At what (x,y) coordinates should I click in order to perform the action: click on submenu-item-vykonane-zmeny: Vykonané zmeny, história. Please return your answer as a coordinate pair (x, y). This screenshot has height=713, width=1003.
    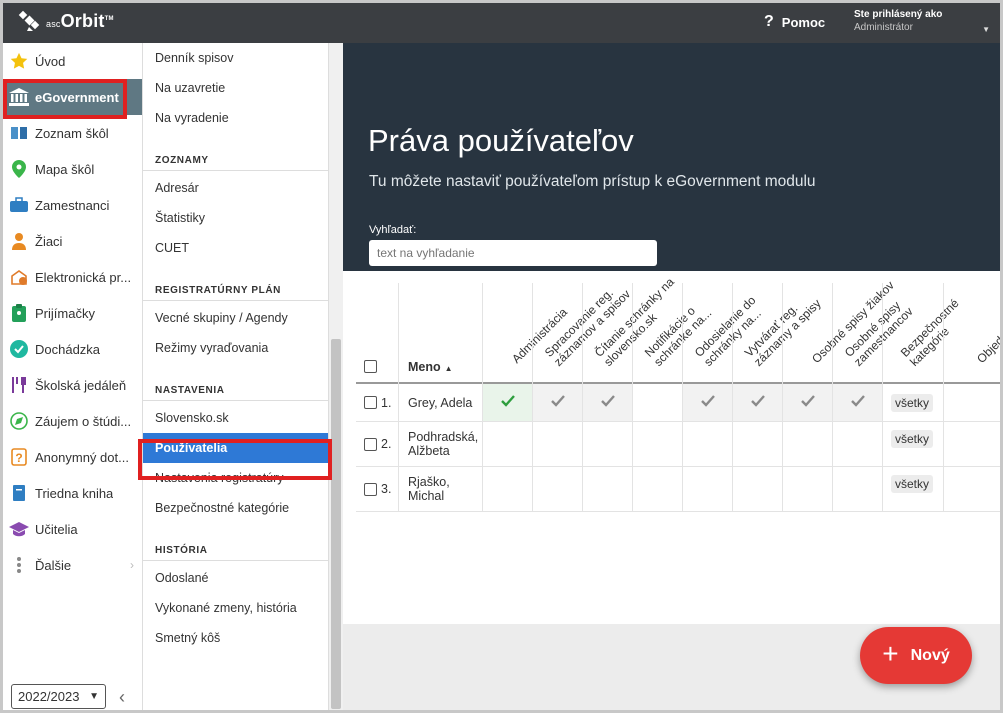
    Looking at the image, I should click on (235, 608).